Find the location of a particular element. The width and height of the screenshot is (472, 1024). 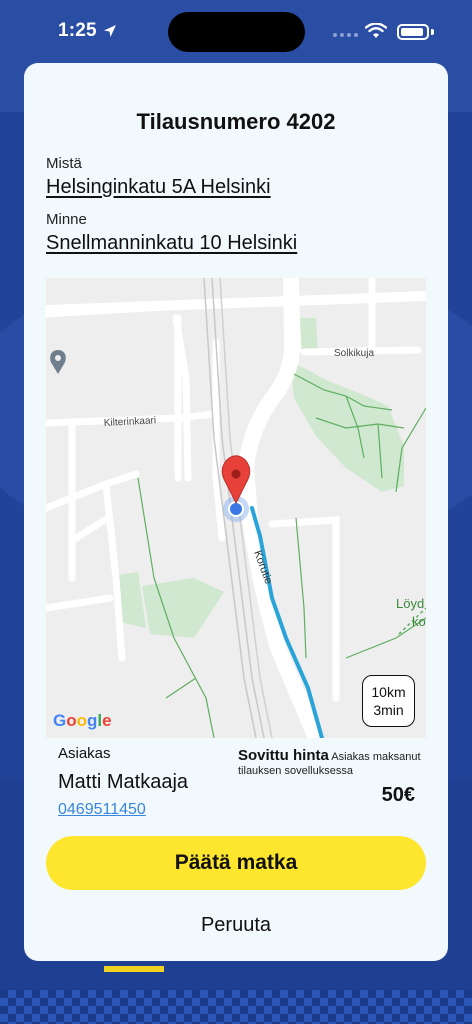

customer-phone-link: 0469511450 is located at coordinates (102, 810).